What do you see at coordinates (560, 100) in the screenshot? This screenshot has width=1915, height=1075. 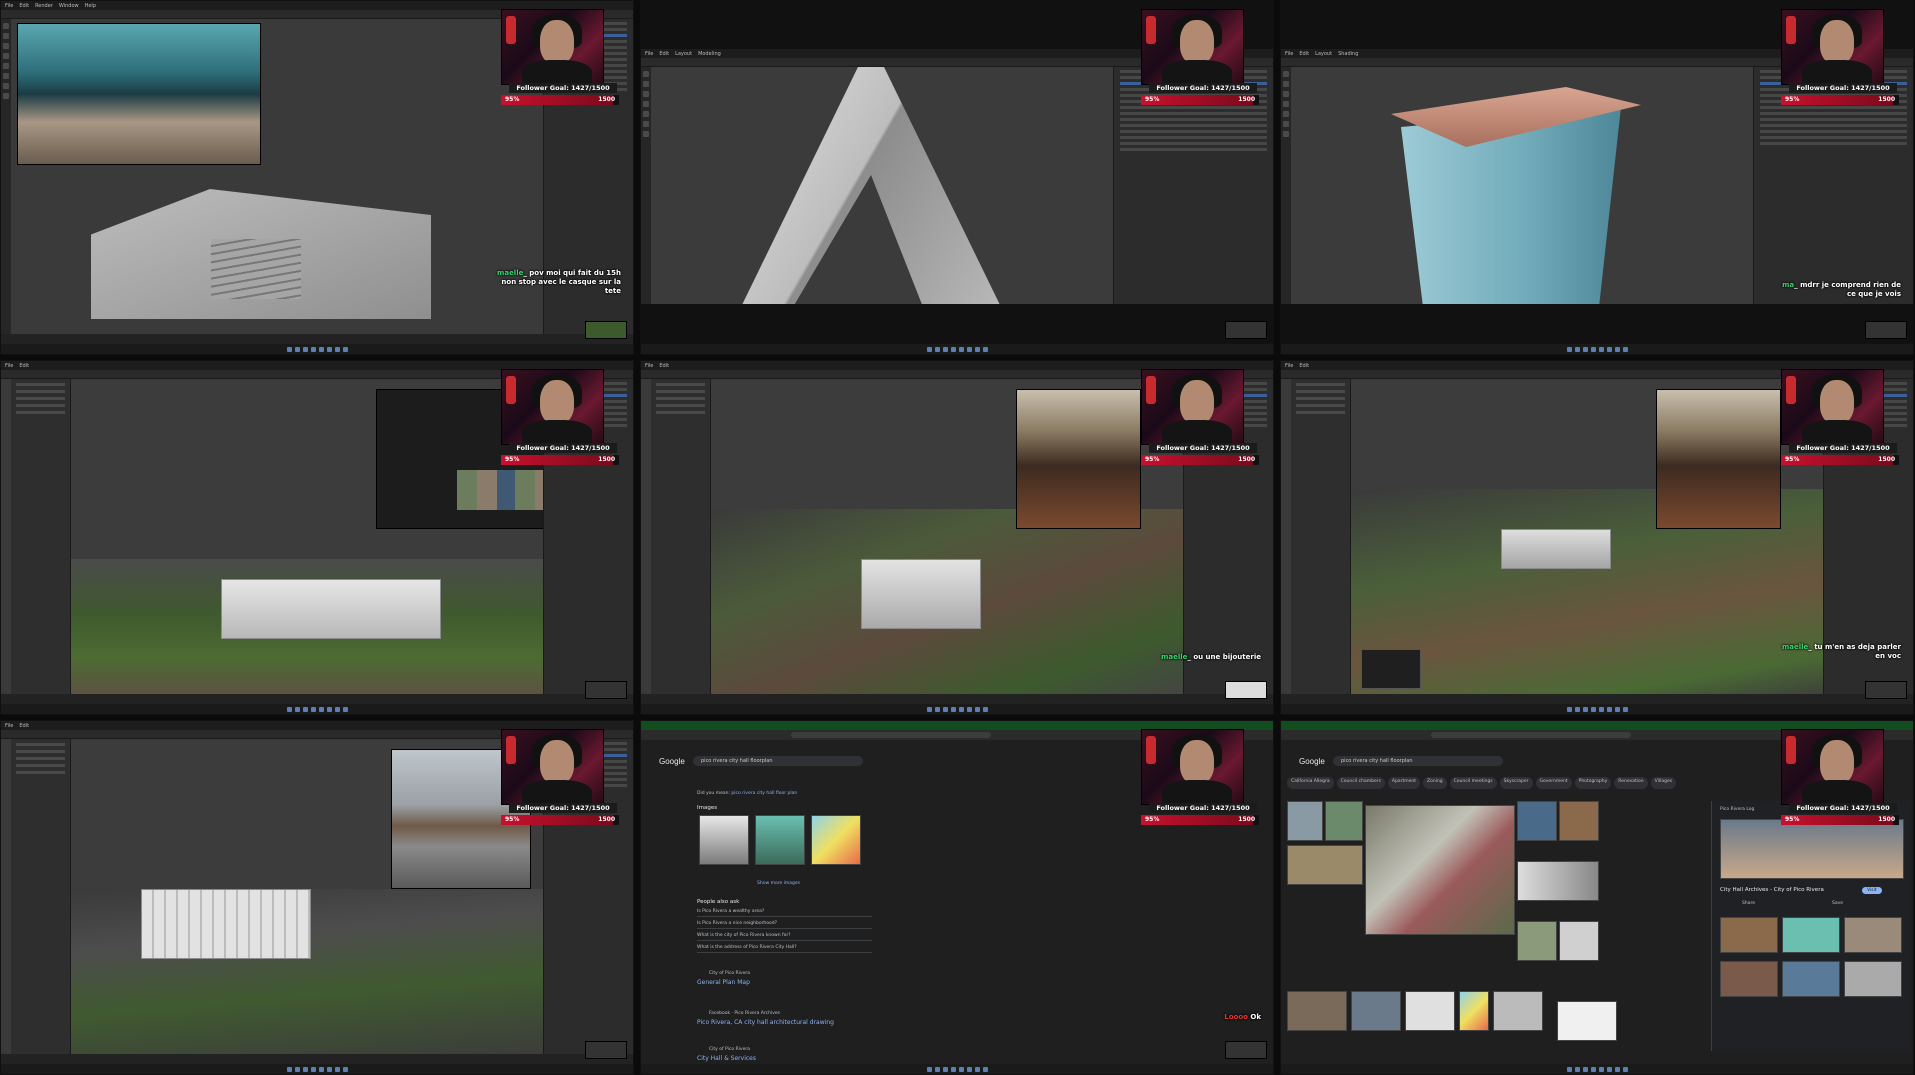 I see `follower-goal-bar: 95% 1500` at bounding box center [560, 100].